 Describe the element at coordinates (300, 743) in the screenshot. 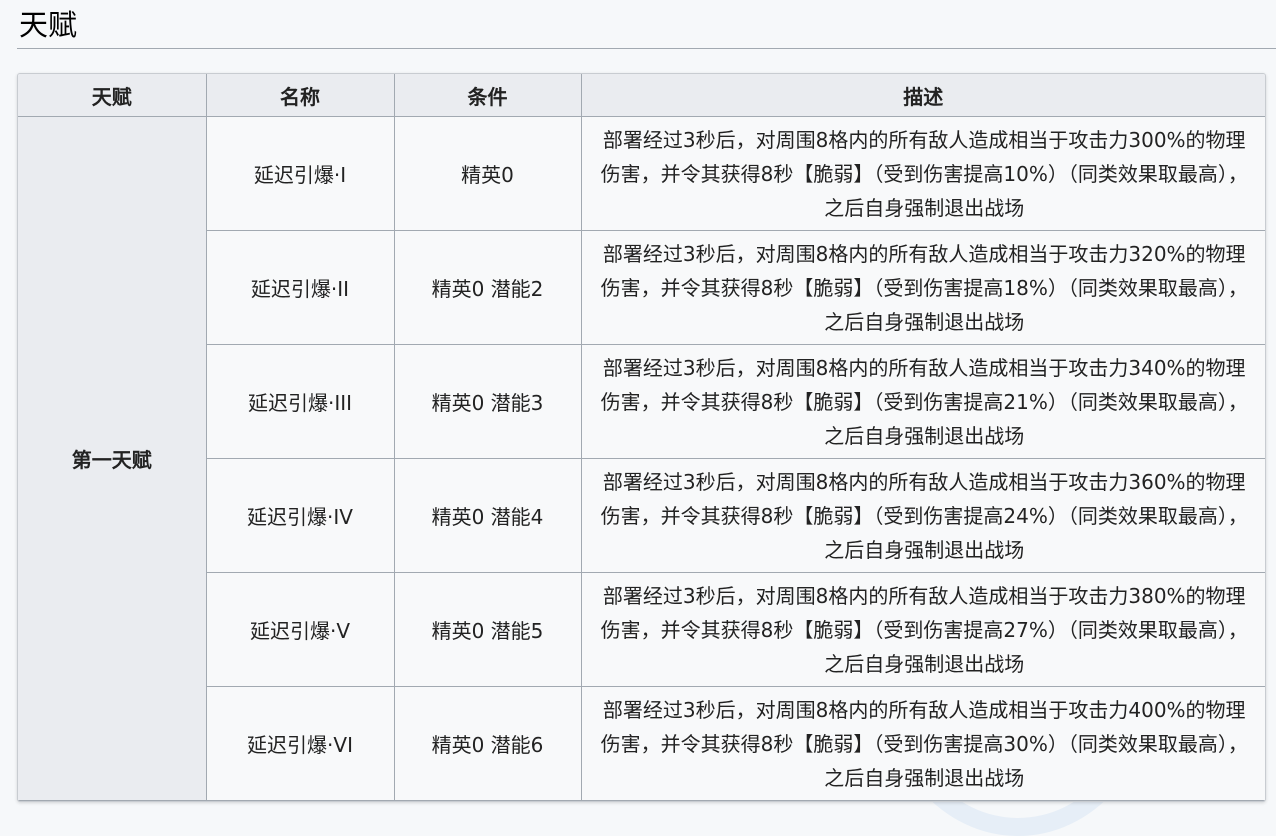

I see `talent-name: 延迟引爆·VI` at that location.